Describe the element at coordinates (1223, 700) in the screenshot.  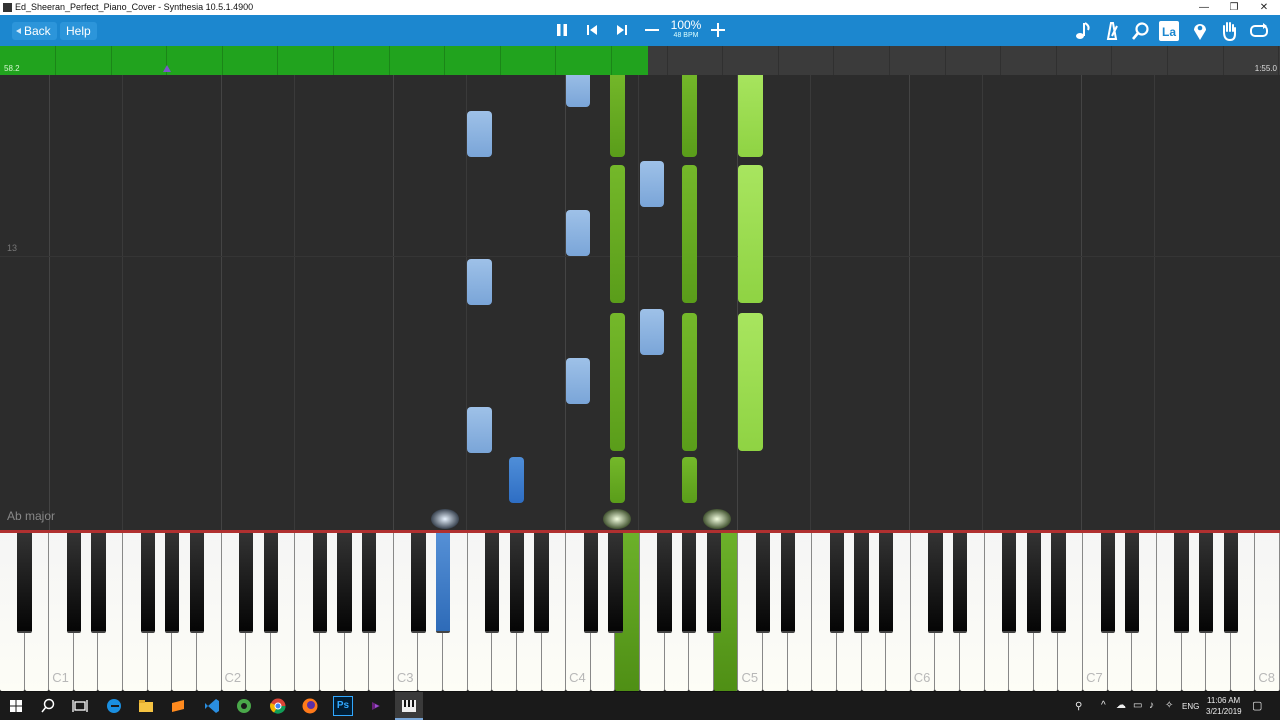
I see `clock-time: 11:06 AM` at that location.